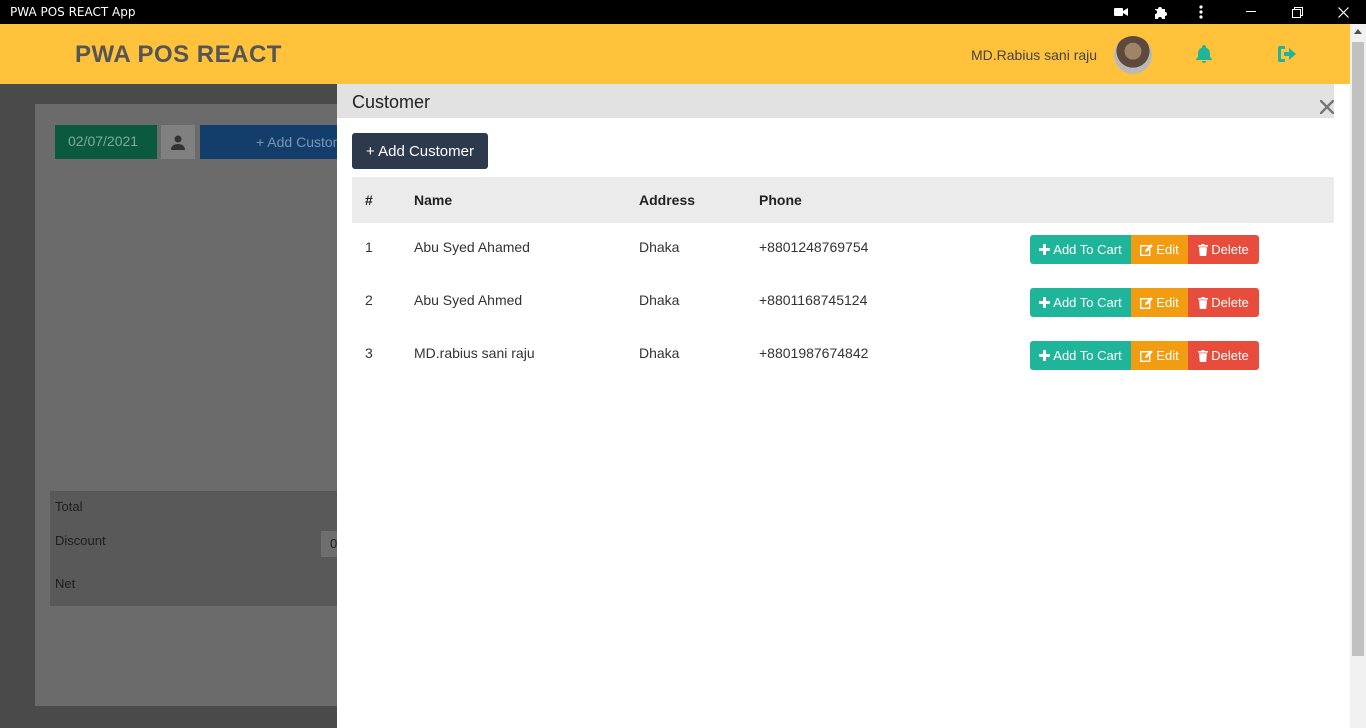 Image resolution: width=1366 pixels, height=728 pixels. Describe the element at coordinates (780, 200) in the screenshot. I see `column-phone: Phone` at that location.